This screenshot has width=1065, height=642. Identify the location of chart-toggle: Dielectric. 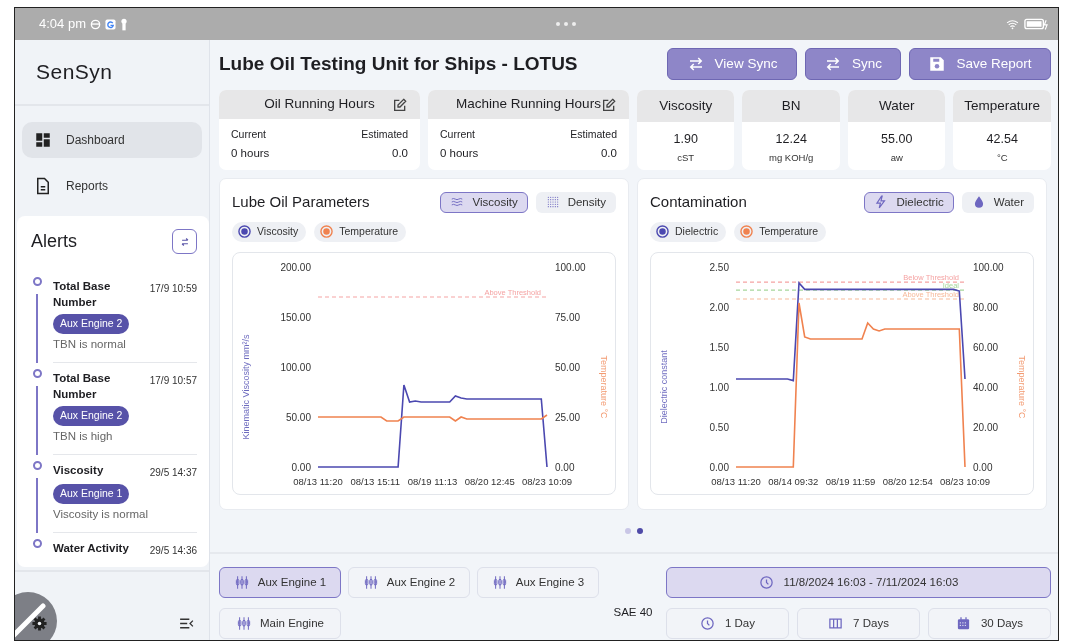
(909, 202).